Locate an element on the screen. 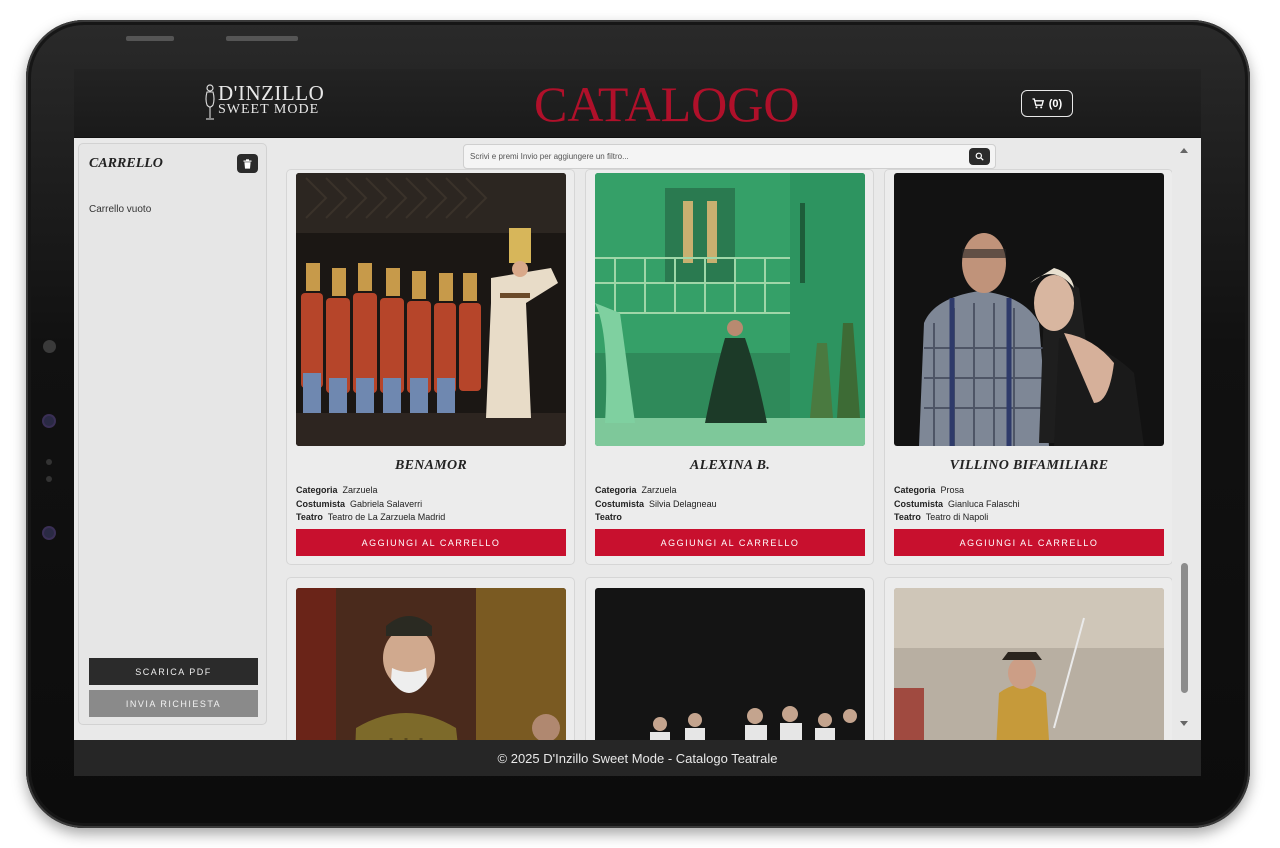  scroll-thumb is located at coordinates (1184, 628).